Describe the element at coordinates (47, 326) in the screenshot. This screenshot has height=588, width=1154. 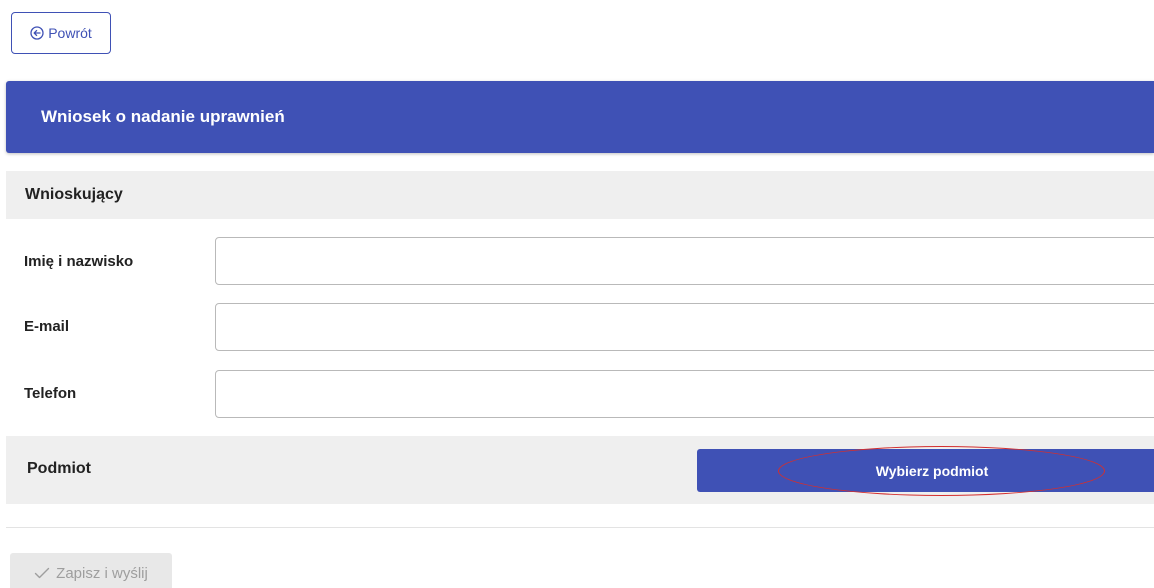
I see `email-label: E-mail` at that location.